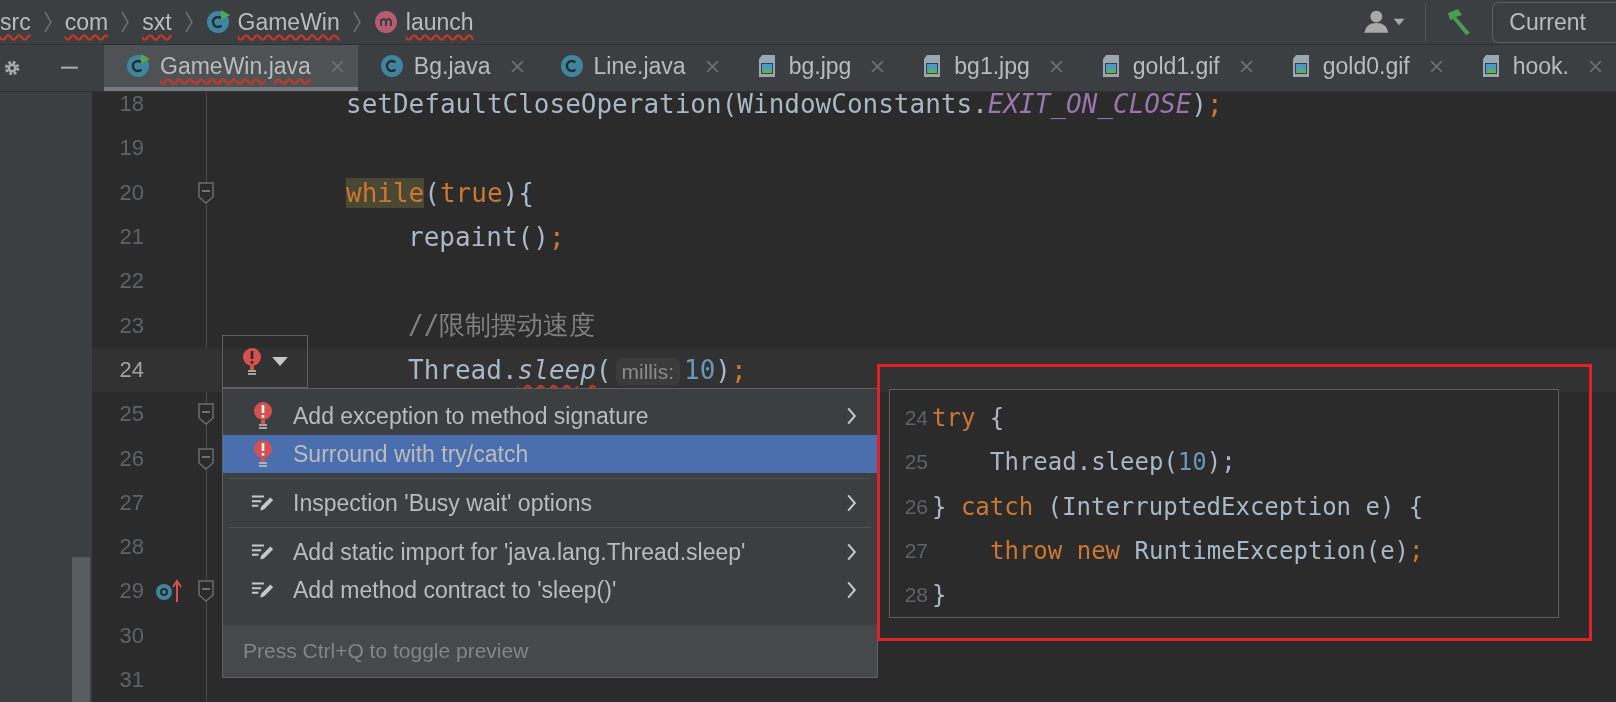  What do you see at coordinates (502, 325) in the screenshot?
I see `code-text: //限制摆动速度` at bounding box center [502, 325].